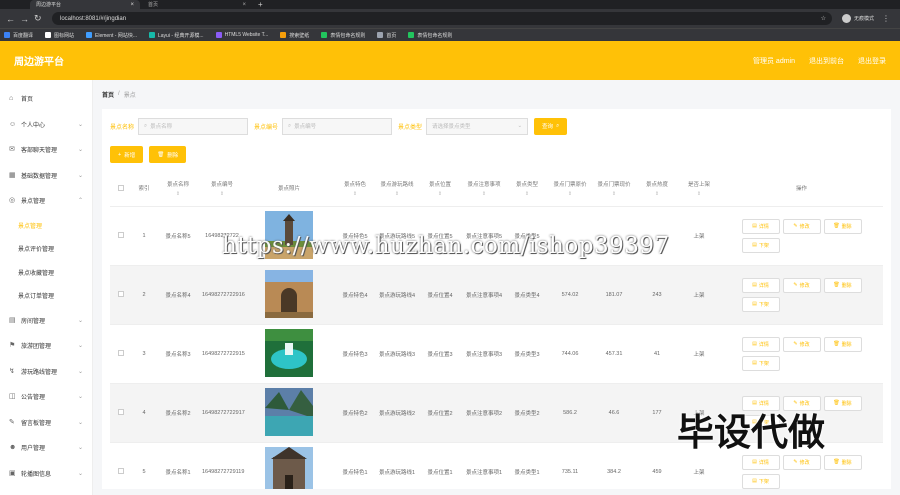 The width and height of the screenshot is (900, 495). What do you see at coordinates (886, 18) in the screenshot?
I see `menu-icon: ⋮` at bounding box center [886, 18].